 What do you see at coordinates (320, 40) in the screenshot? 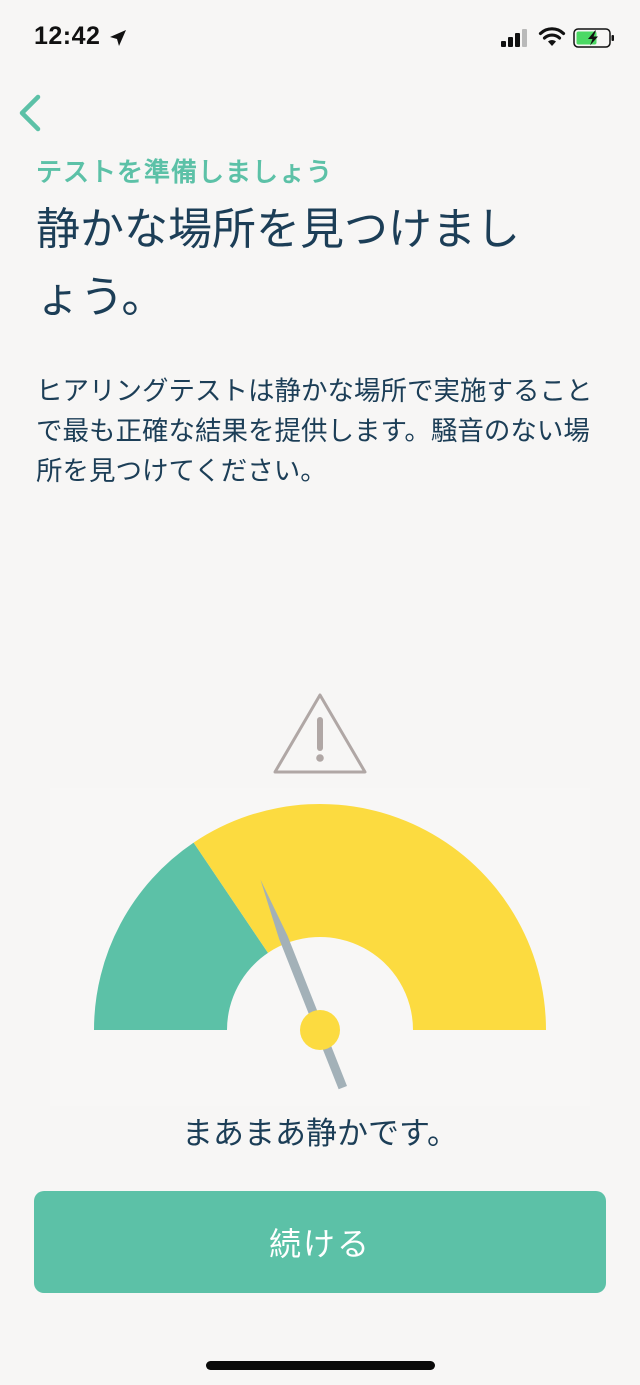
I see `status-bar: 12:42` at bounding box center [320, 40].